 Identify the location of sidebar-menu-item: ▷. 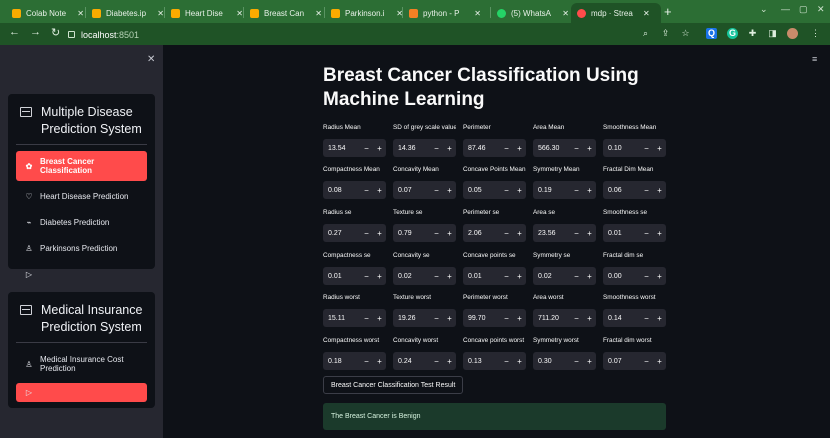
(81, 392).